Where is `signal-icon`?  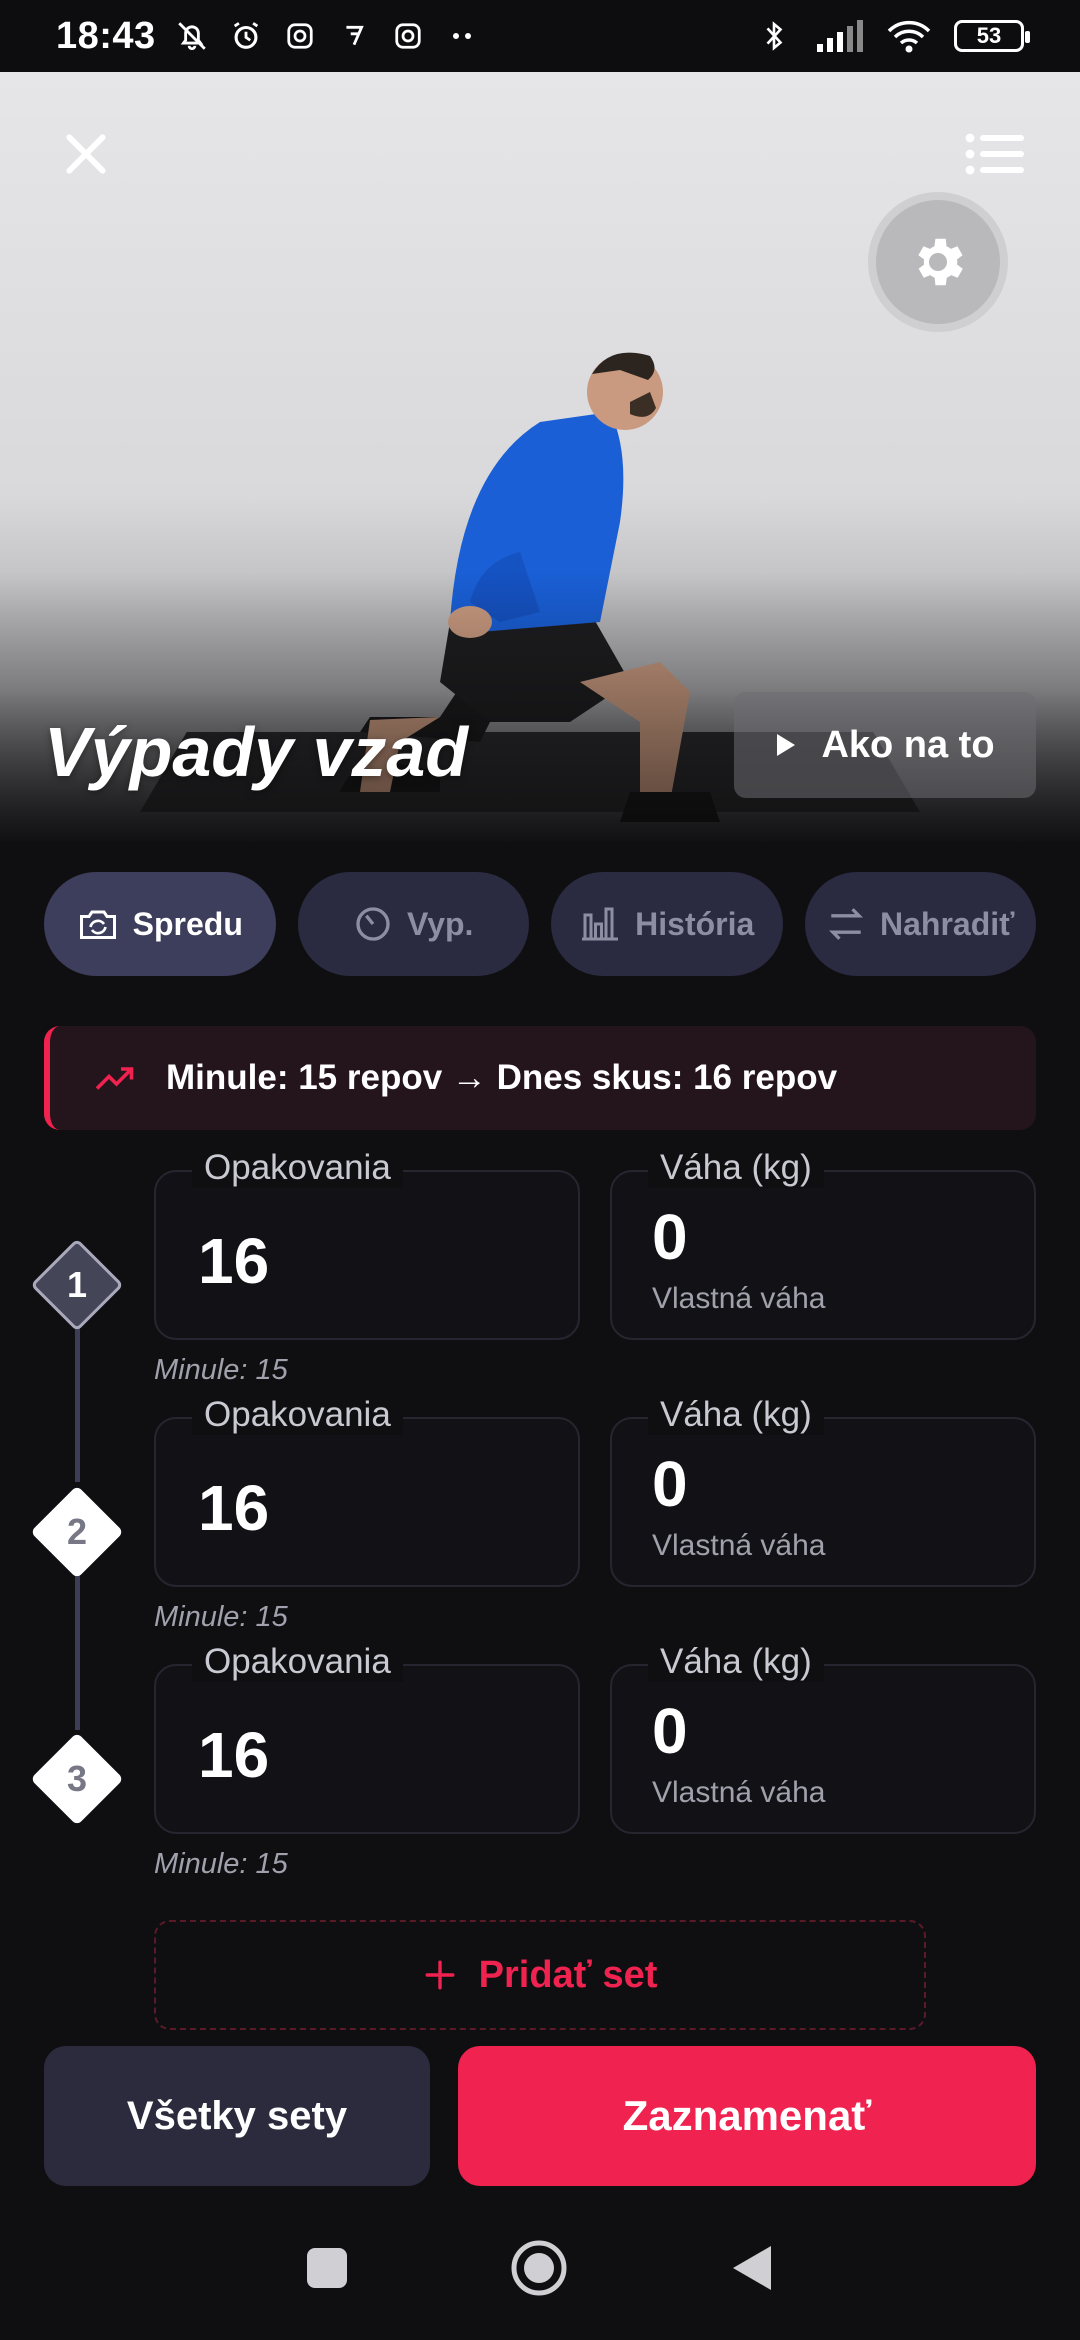
signal-icon is located at coordinates (839, 36).